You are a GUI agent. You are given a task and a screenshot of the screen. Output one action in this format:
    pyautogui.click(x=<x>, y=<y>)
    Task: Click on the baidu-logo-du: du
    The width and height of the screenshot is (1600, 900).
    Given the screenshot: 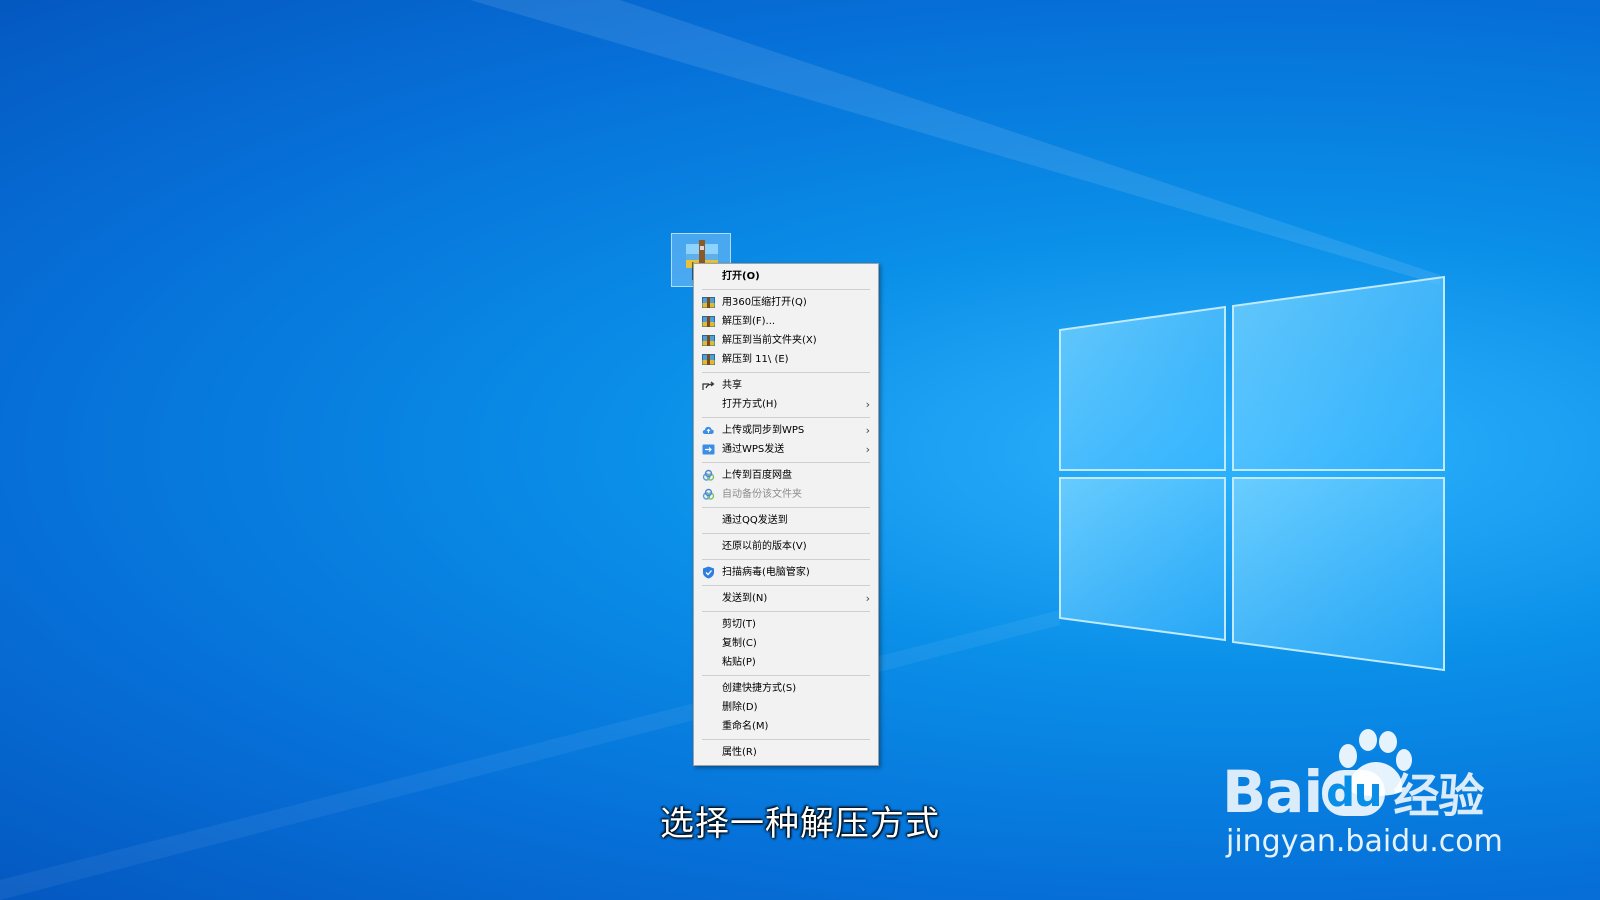 What is the action you would take?
    pyautogui.click(x=1354, y=793)
    